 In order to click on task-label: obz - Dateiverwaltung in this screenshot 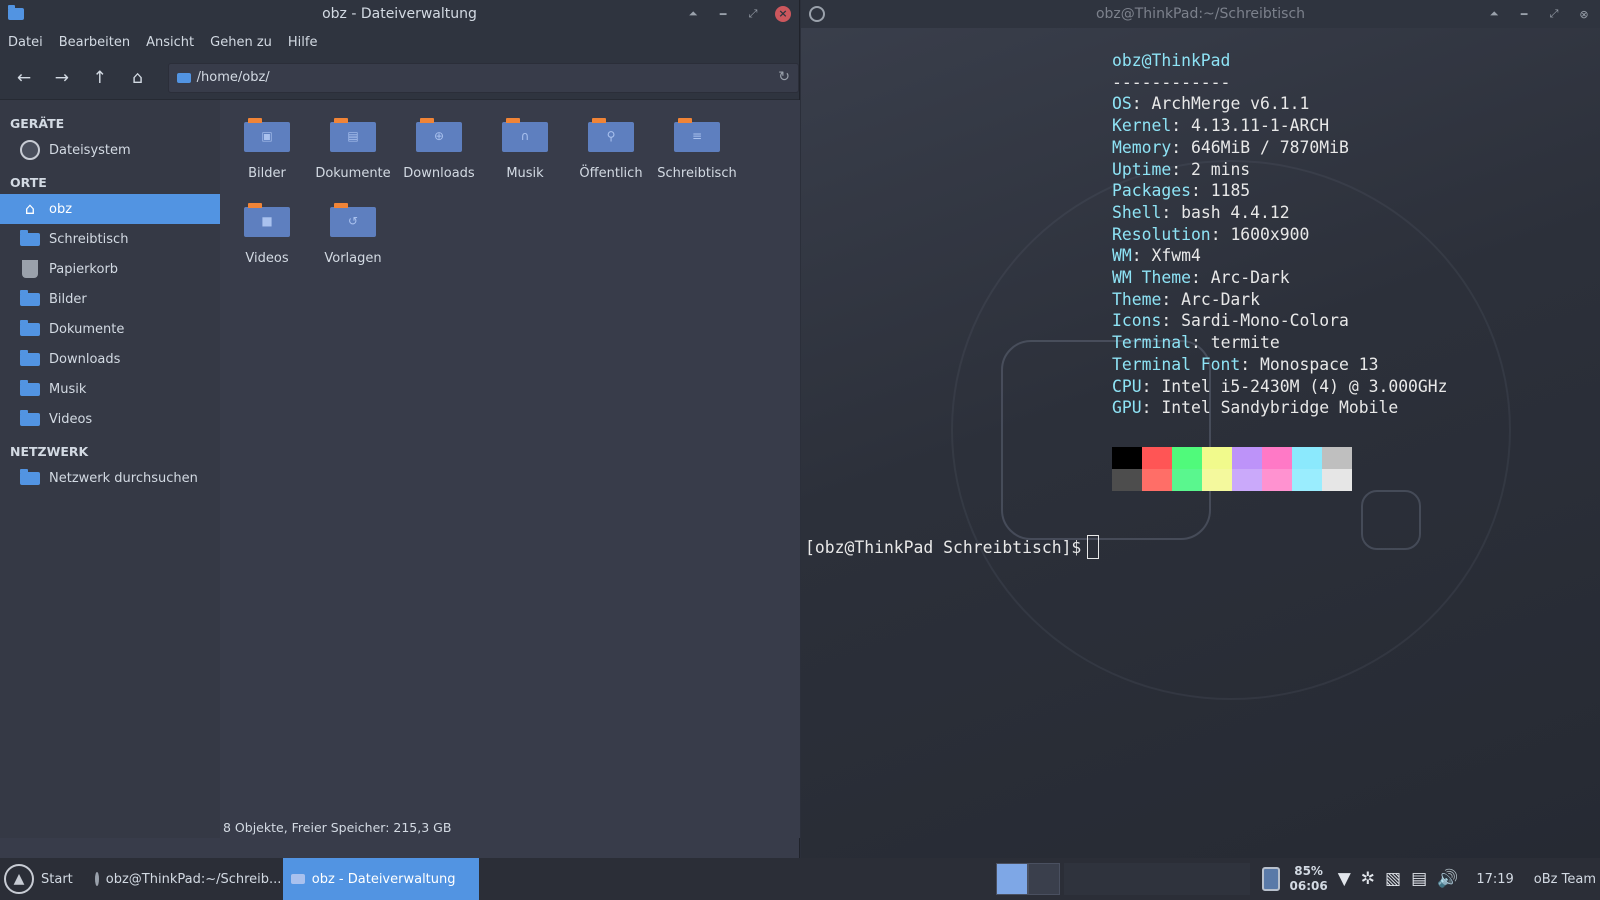, I will do `click(383, 879)`.